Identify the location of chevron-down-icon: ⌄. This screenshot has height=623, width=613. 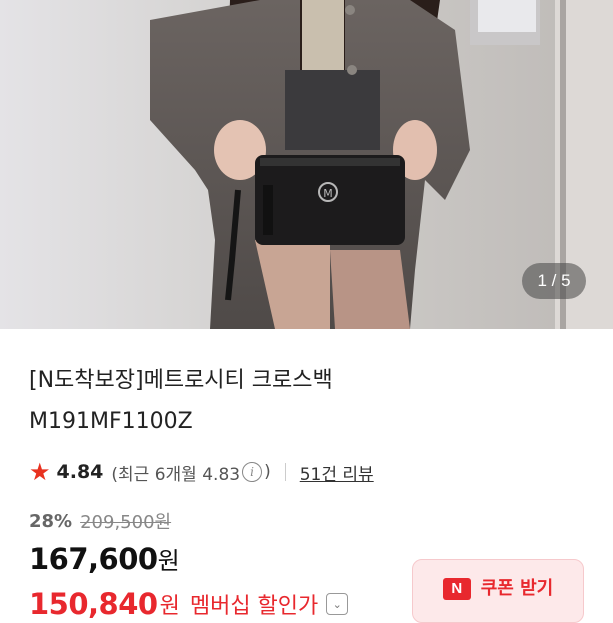
(337, 604).